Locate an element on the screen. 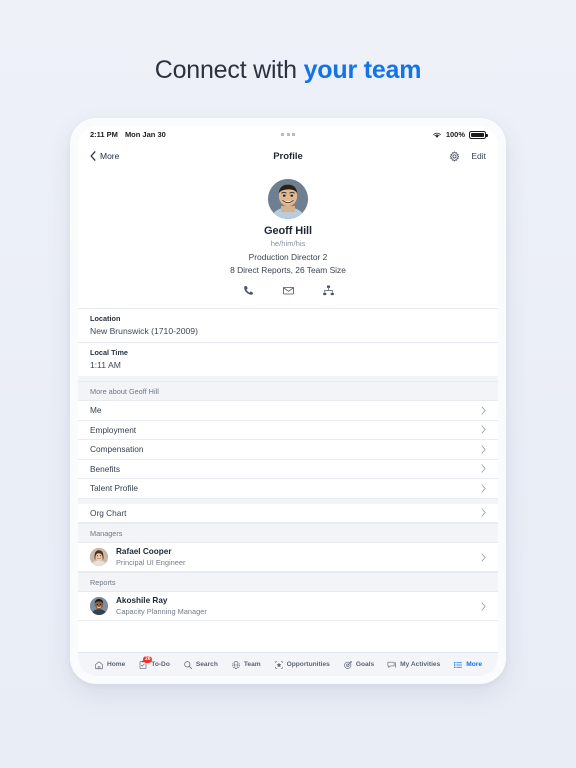  section-header-more-about: More about Geoff Hill is located at coordinates (288, 391).